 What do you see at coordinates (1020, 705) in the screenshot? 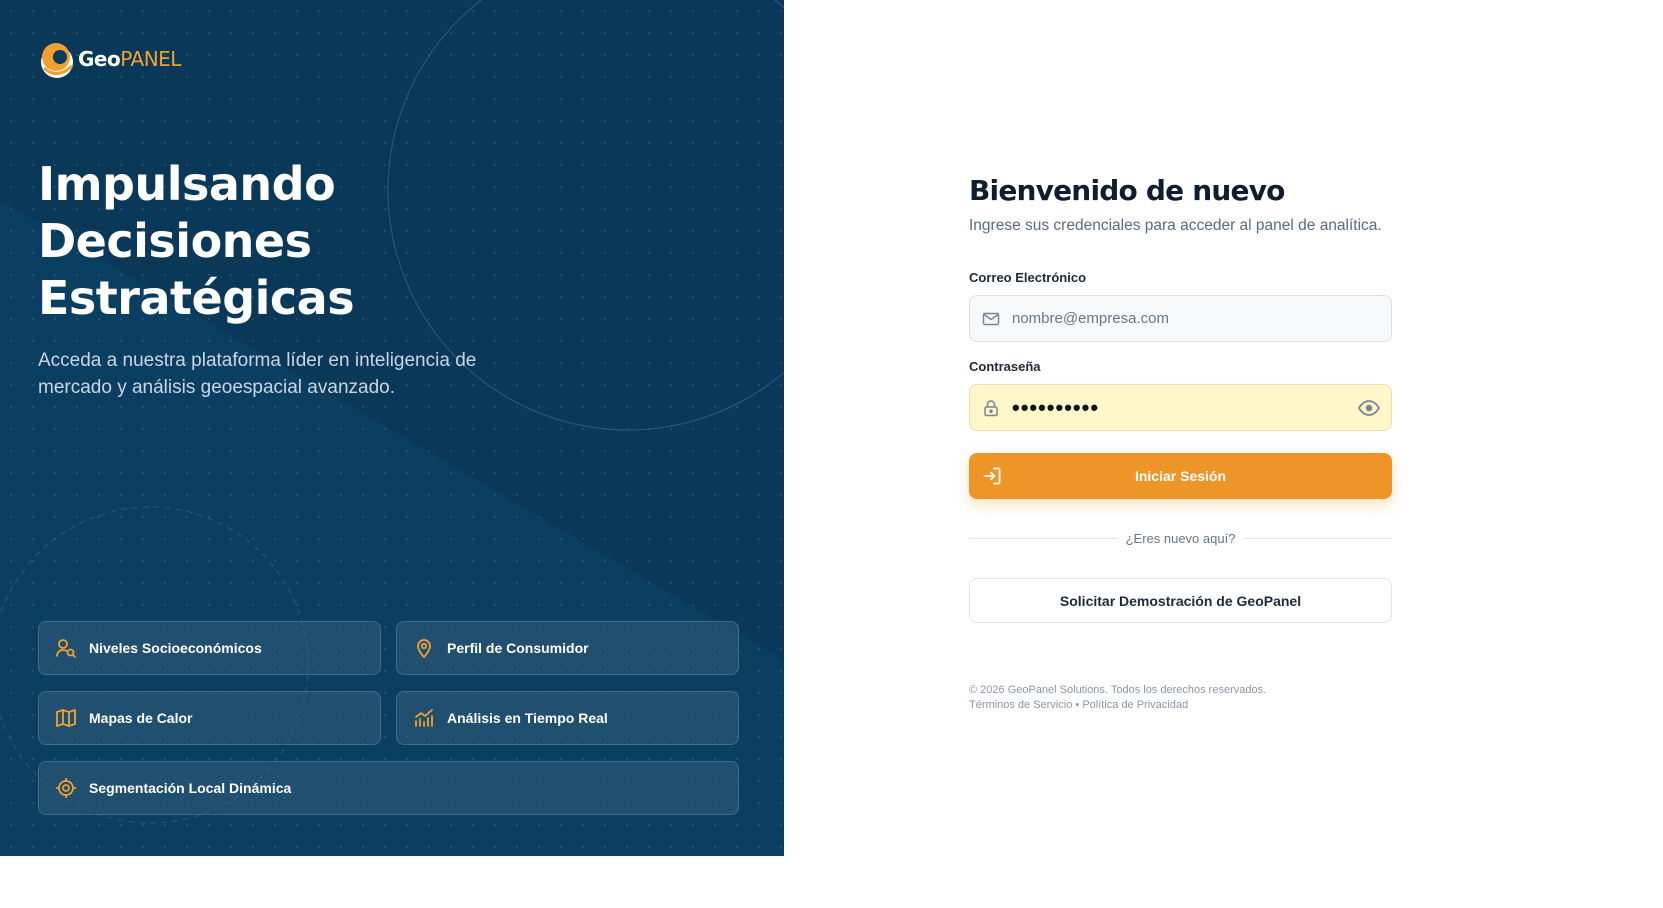
I see `terms-link: Términos de Servicio` at bounding box center [1020, 705].